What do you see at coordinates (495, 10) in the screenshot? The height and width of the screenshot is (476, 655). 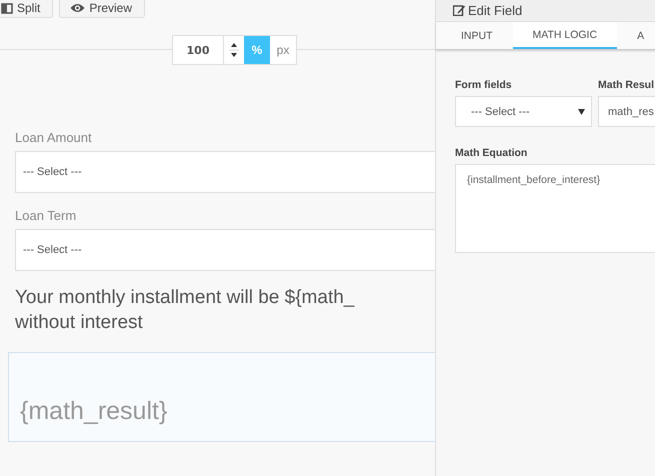 I see `panel-title: Edit Field` at bounding box center [495, 10].